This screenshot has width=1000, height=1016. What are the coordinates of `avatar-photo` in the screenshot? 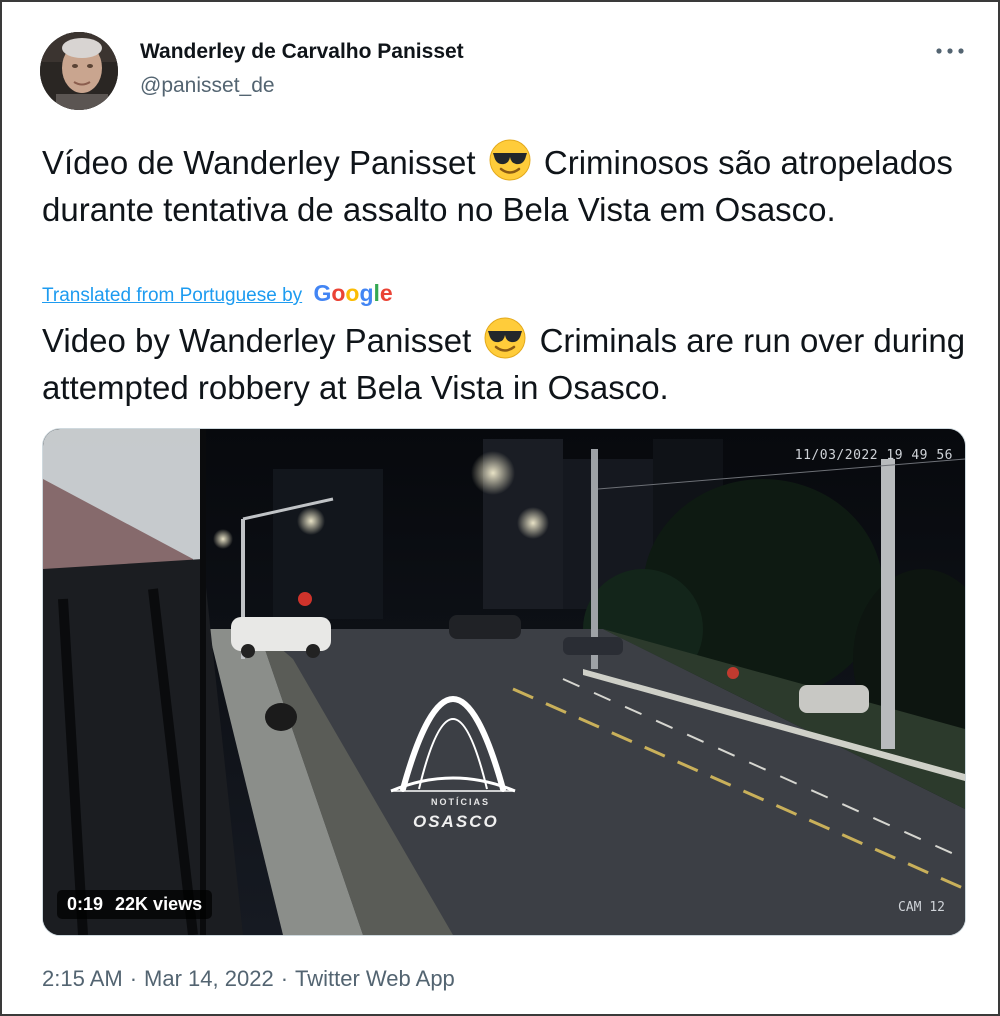 It's located at (79, 71).